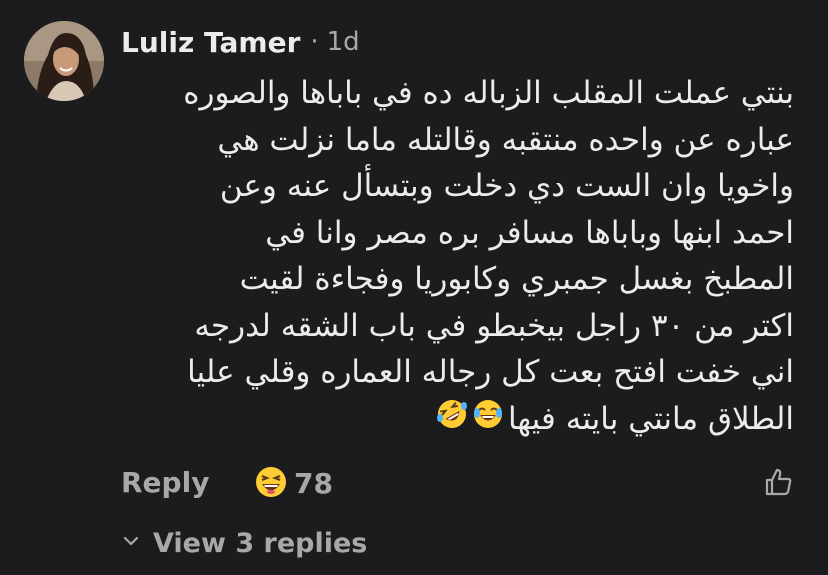 This screenshot has width=828, height=575. I want to click on avatar-image, so click(64, 61).